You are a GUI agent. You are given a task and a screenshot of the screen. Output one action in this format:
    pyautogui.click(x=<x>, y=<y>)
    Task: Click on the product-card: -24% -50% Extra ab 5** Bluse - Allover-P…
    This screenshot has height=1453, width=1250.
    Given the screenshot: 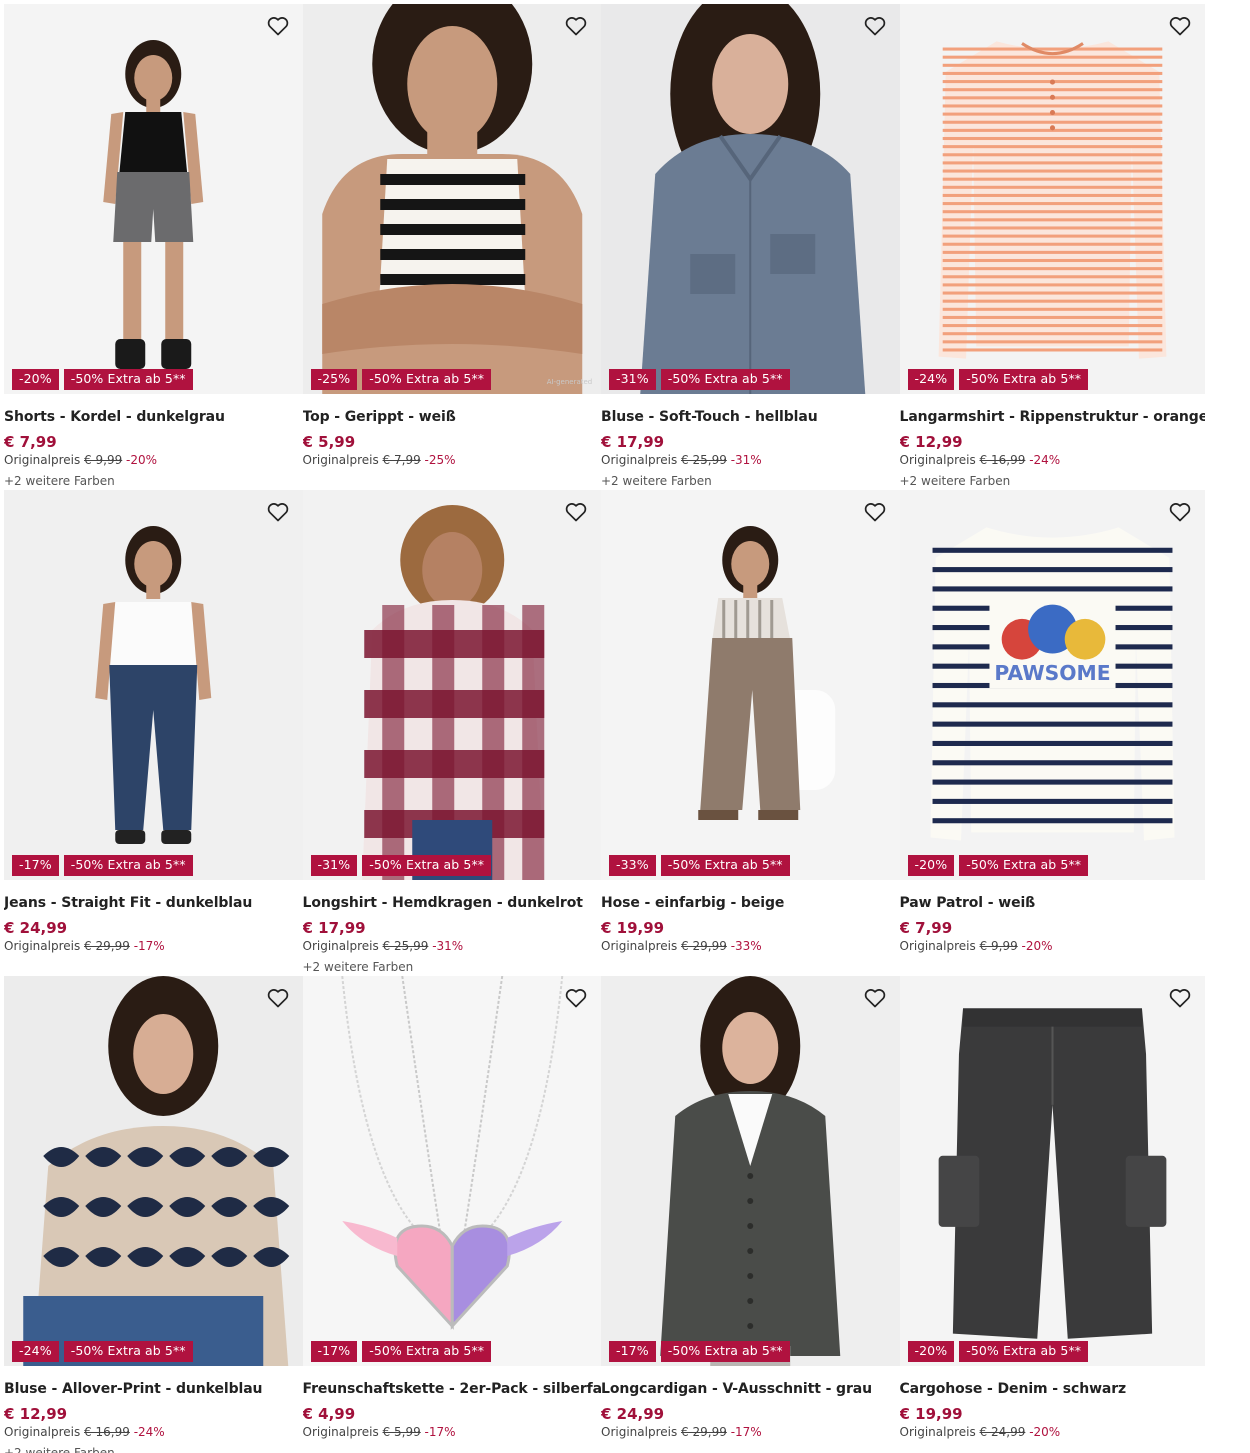 What is the action you would take?
    pyautogui.click(x=153, y=1214)
    